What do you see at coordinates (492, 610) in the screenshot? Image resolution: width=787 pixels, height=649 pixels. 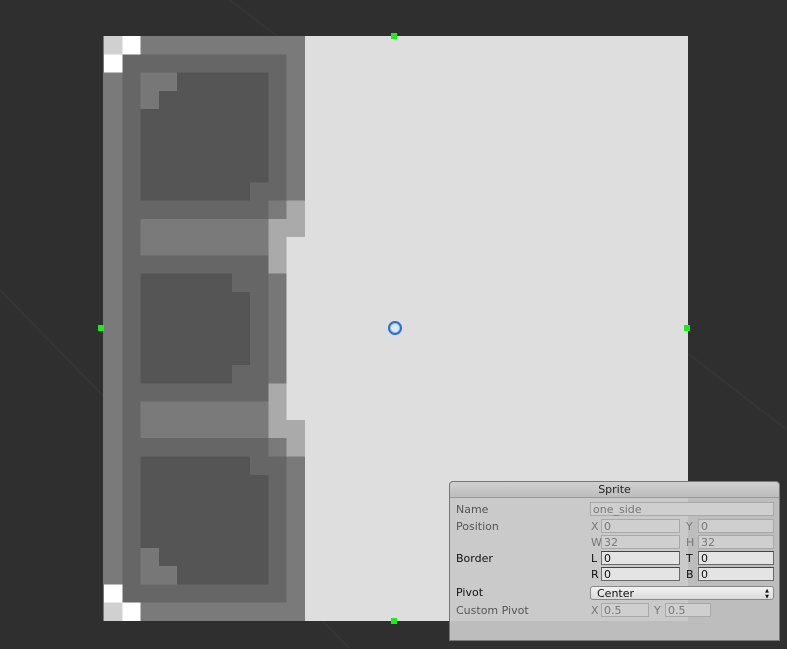 I see `custom-pivot-label: Custom Pivot` at bounding box center [492, 610].